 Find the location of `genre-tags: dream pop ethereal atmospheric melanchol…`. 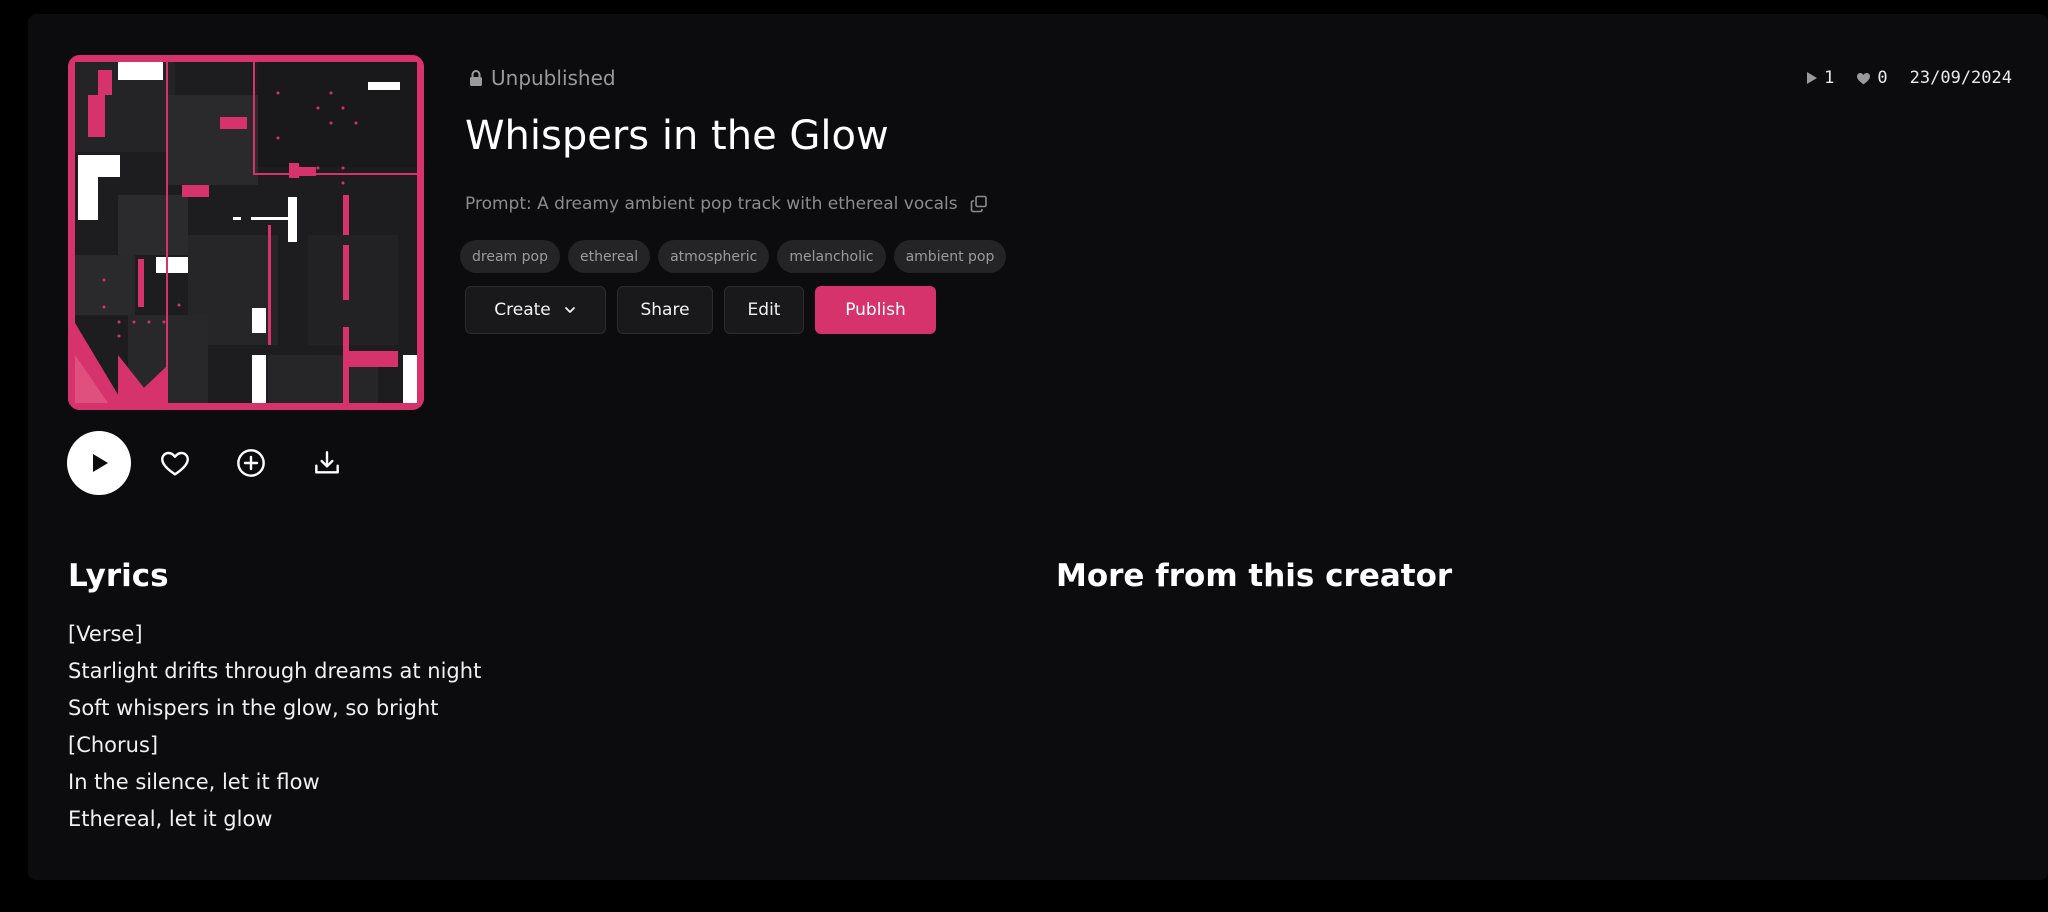

genre-tags: dream pop ethereal atmospheric melanchol… is located at coordinates (733, 256).